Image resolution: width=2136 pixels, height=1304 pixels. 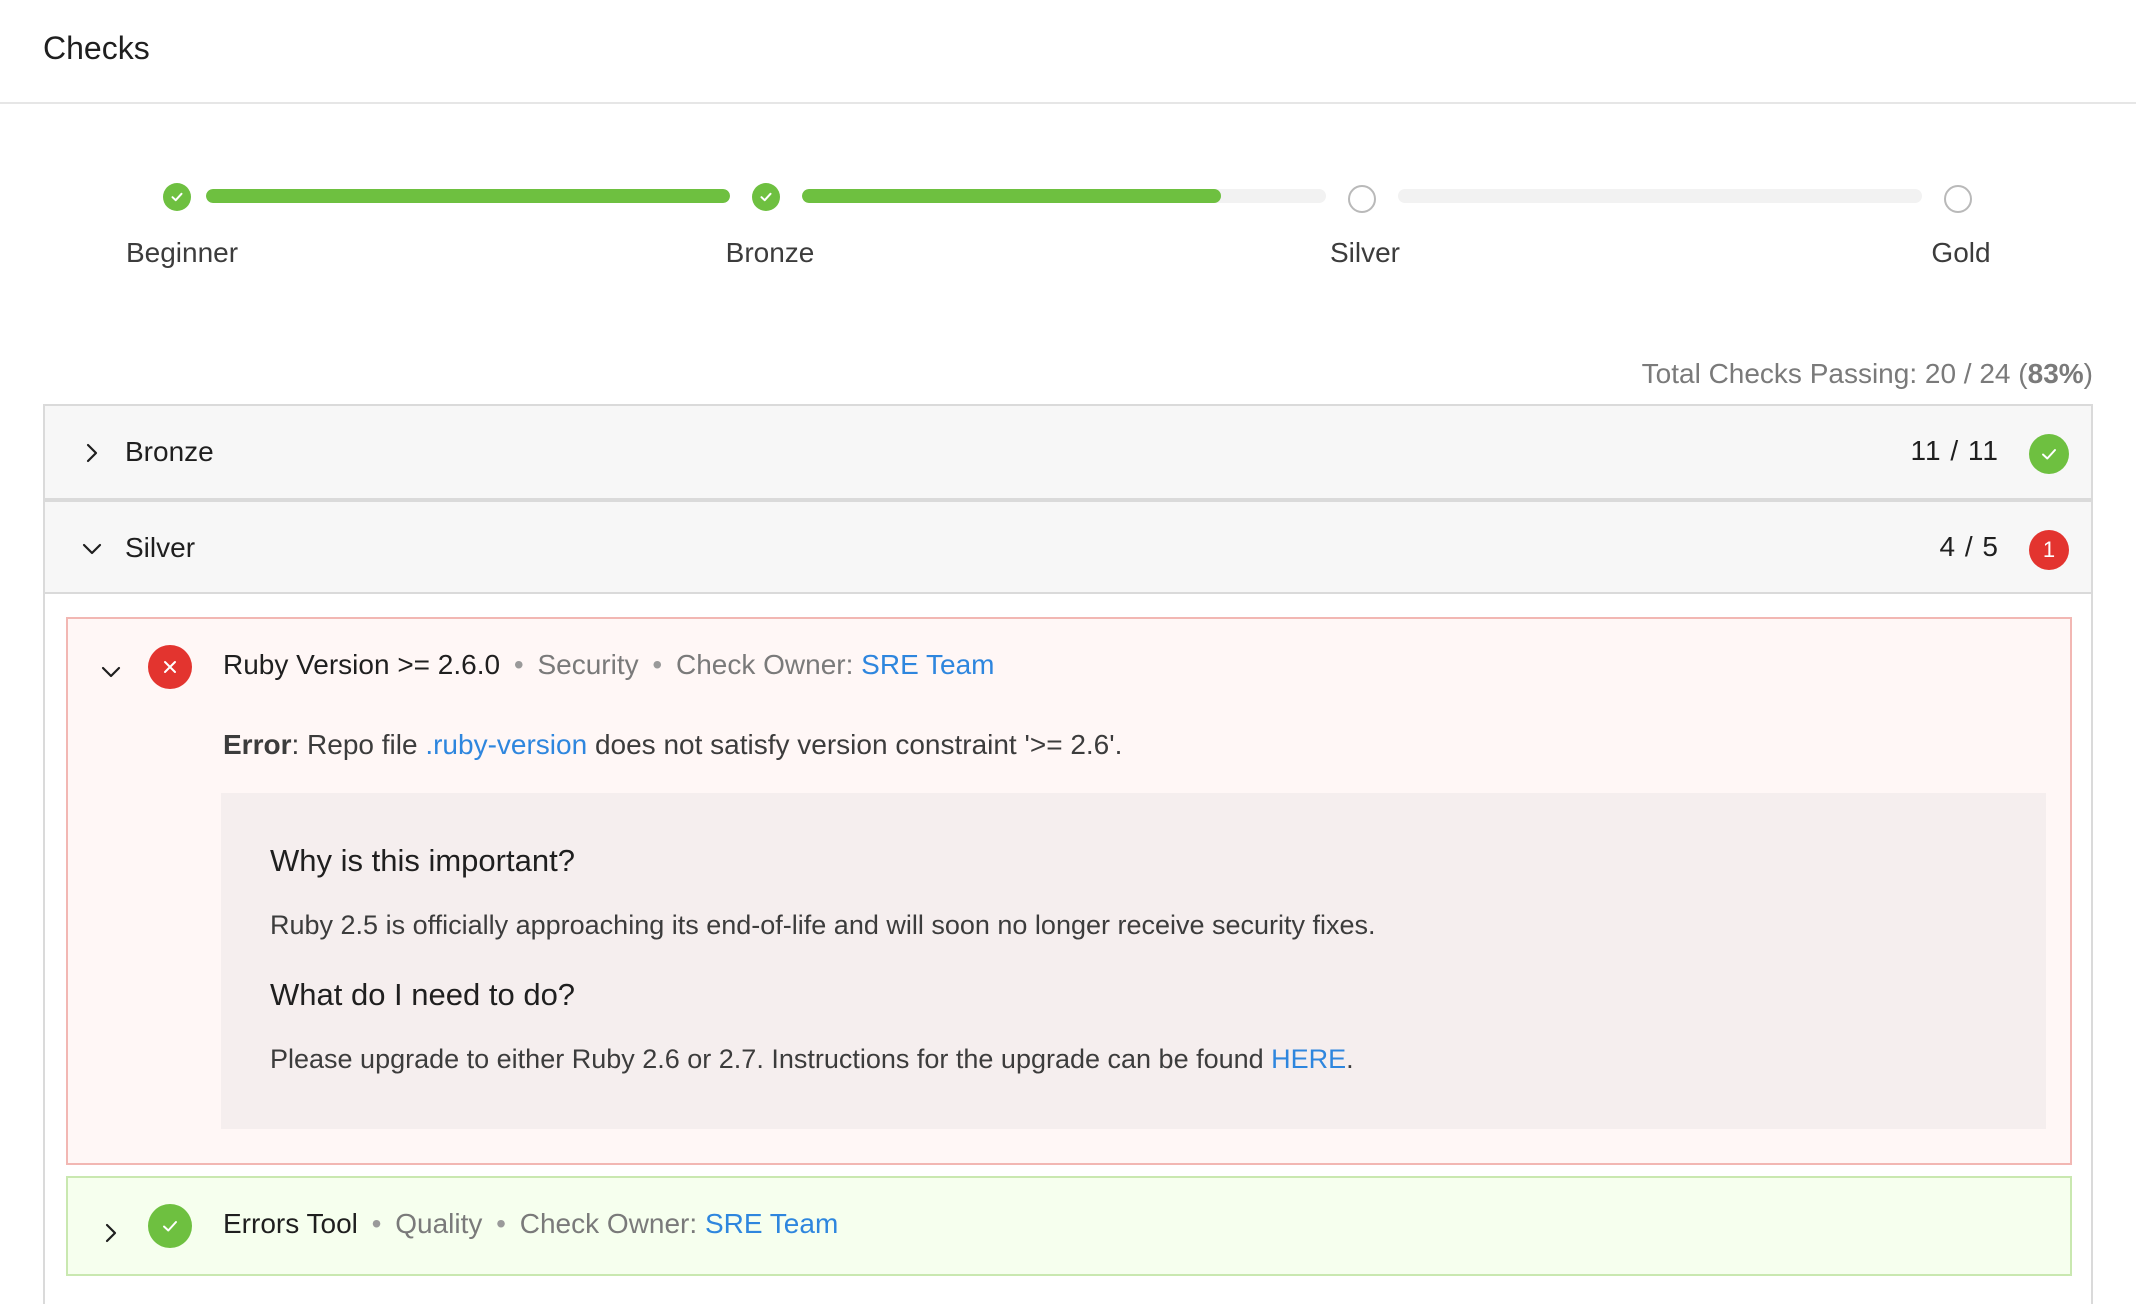 I want to click on progress-track-silver-gold, so click(x=1660, y=196).